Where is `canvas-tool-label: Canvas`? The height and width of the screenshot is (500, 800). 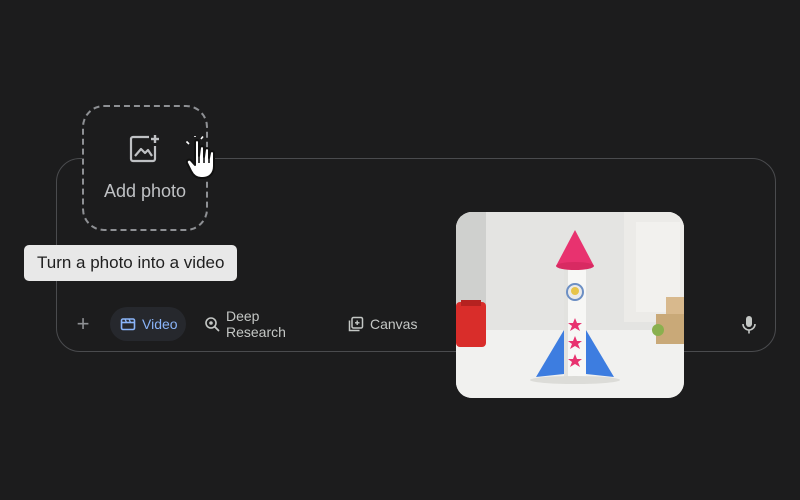
canvas-tool-label: Canvas is located at coordinates (394, 324).